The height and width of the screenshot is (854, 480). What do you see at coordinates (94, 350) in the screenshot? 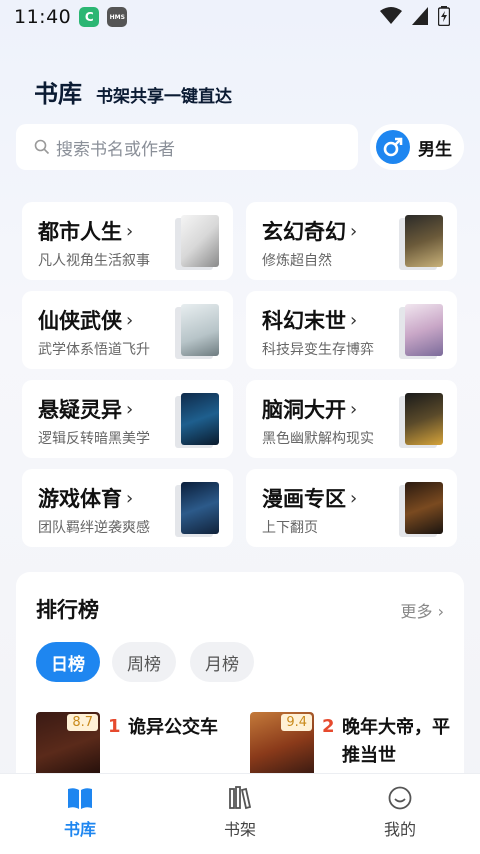
I see `category-desc: 武学体系悟道飞升` at bounding box center [94, 350].